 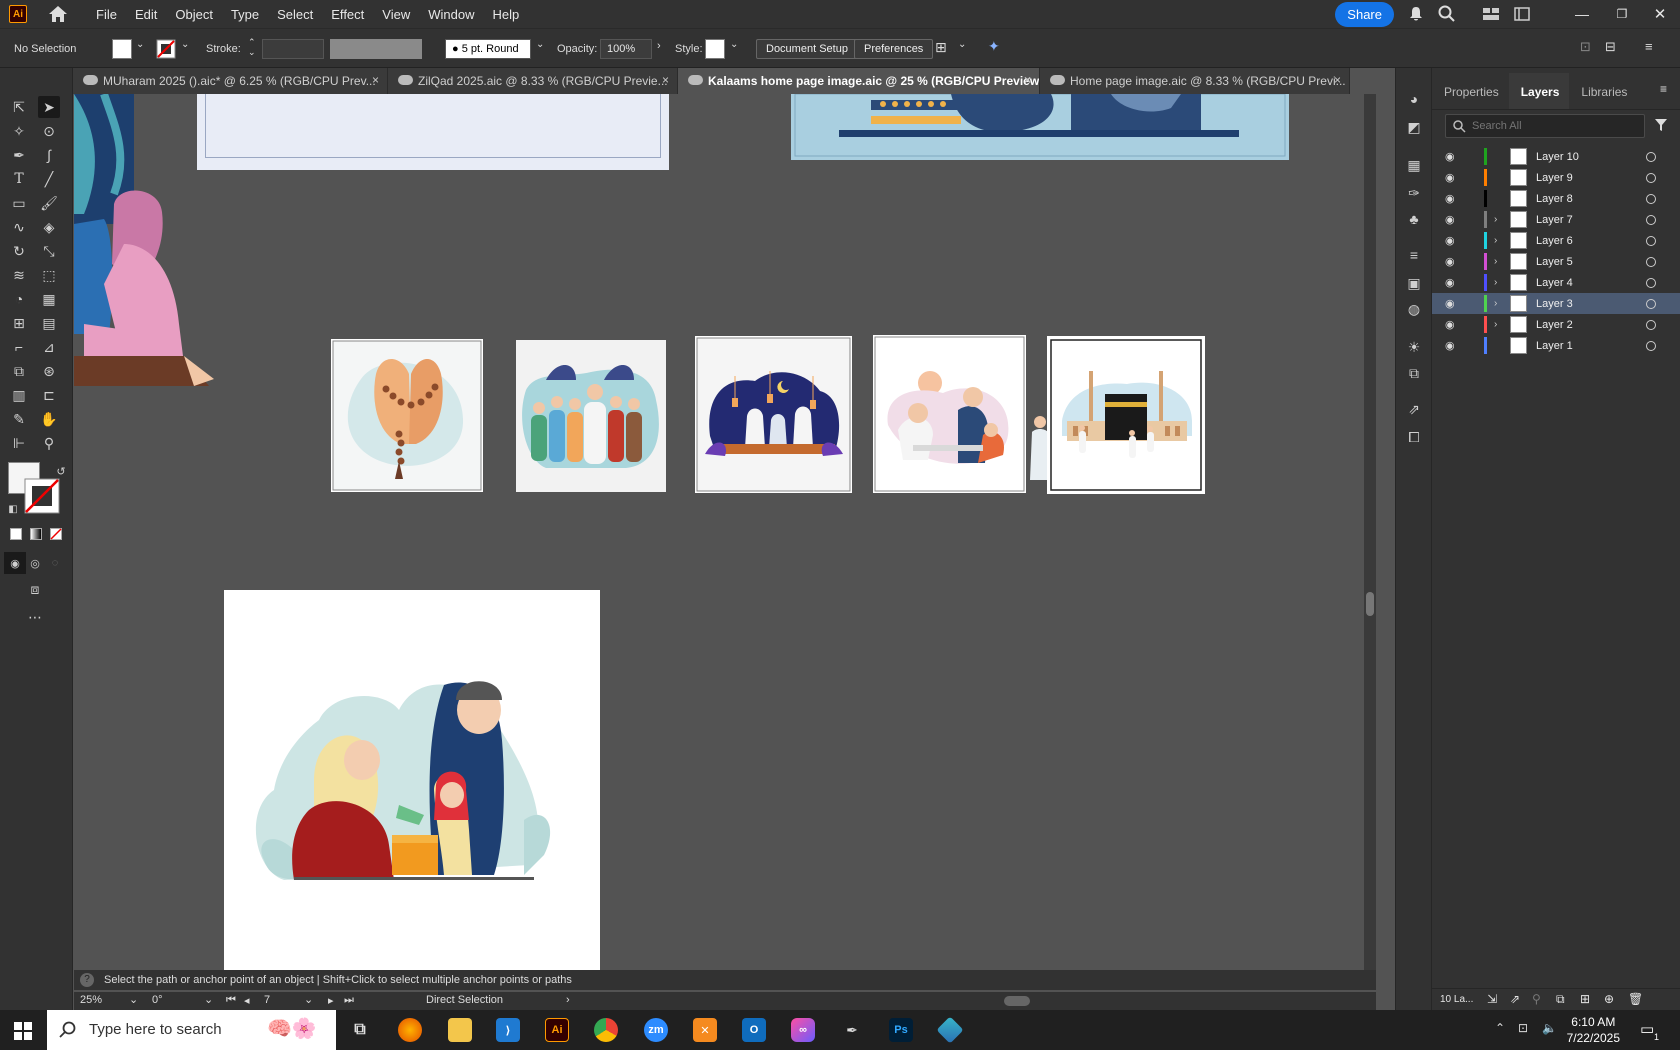 I want to click on artboard-top-left, so click(x=433, y=132).